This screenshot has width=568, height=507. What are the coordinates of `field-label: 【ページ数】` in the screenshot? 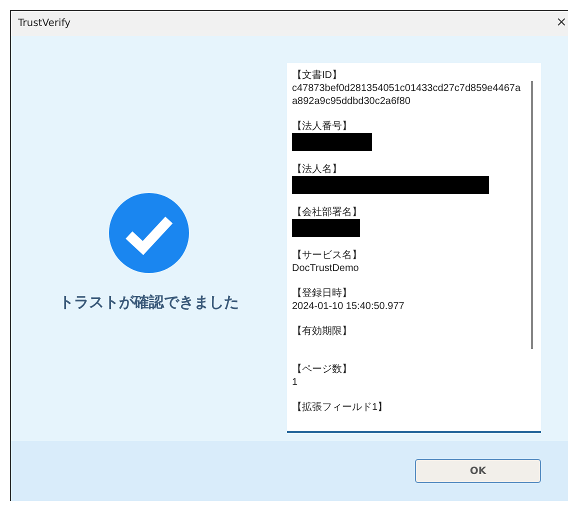 It's located at (322, 369).